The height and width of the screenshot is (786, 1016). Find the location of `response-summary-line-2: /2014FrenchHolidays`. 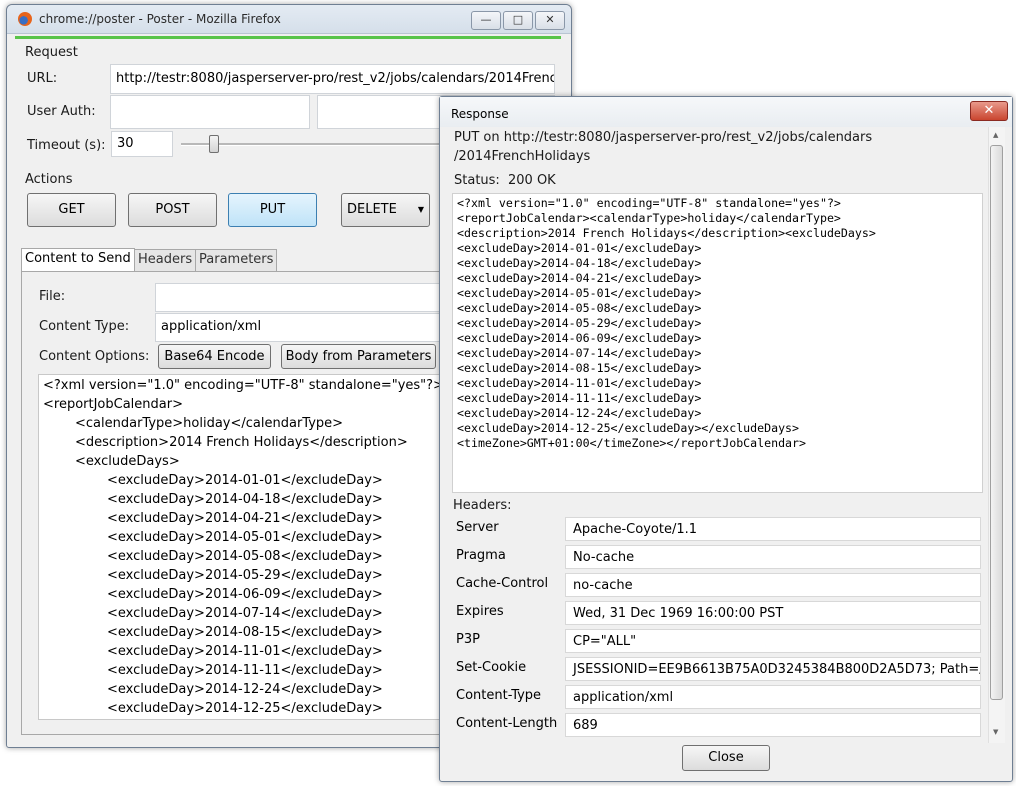

response-summary-line-2: /2014FrenchHolidays is located at coordinates (522, 156).